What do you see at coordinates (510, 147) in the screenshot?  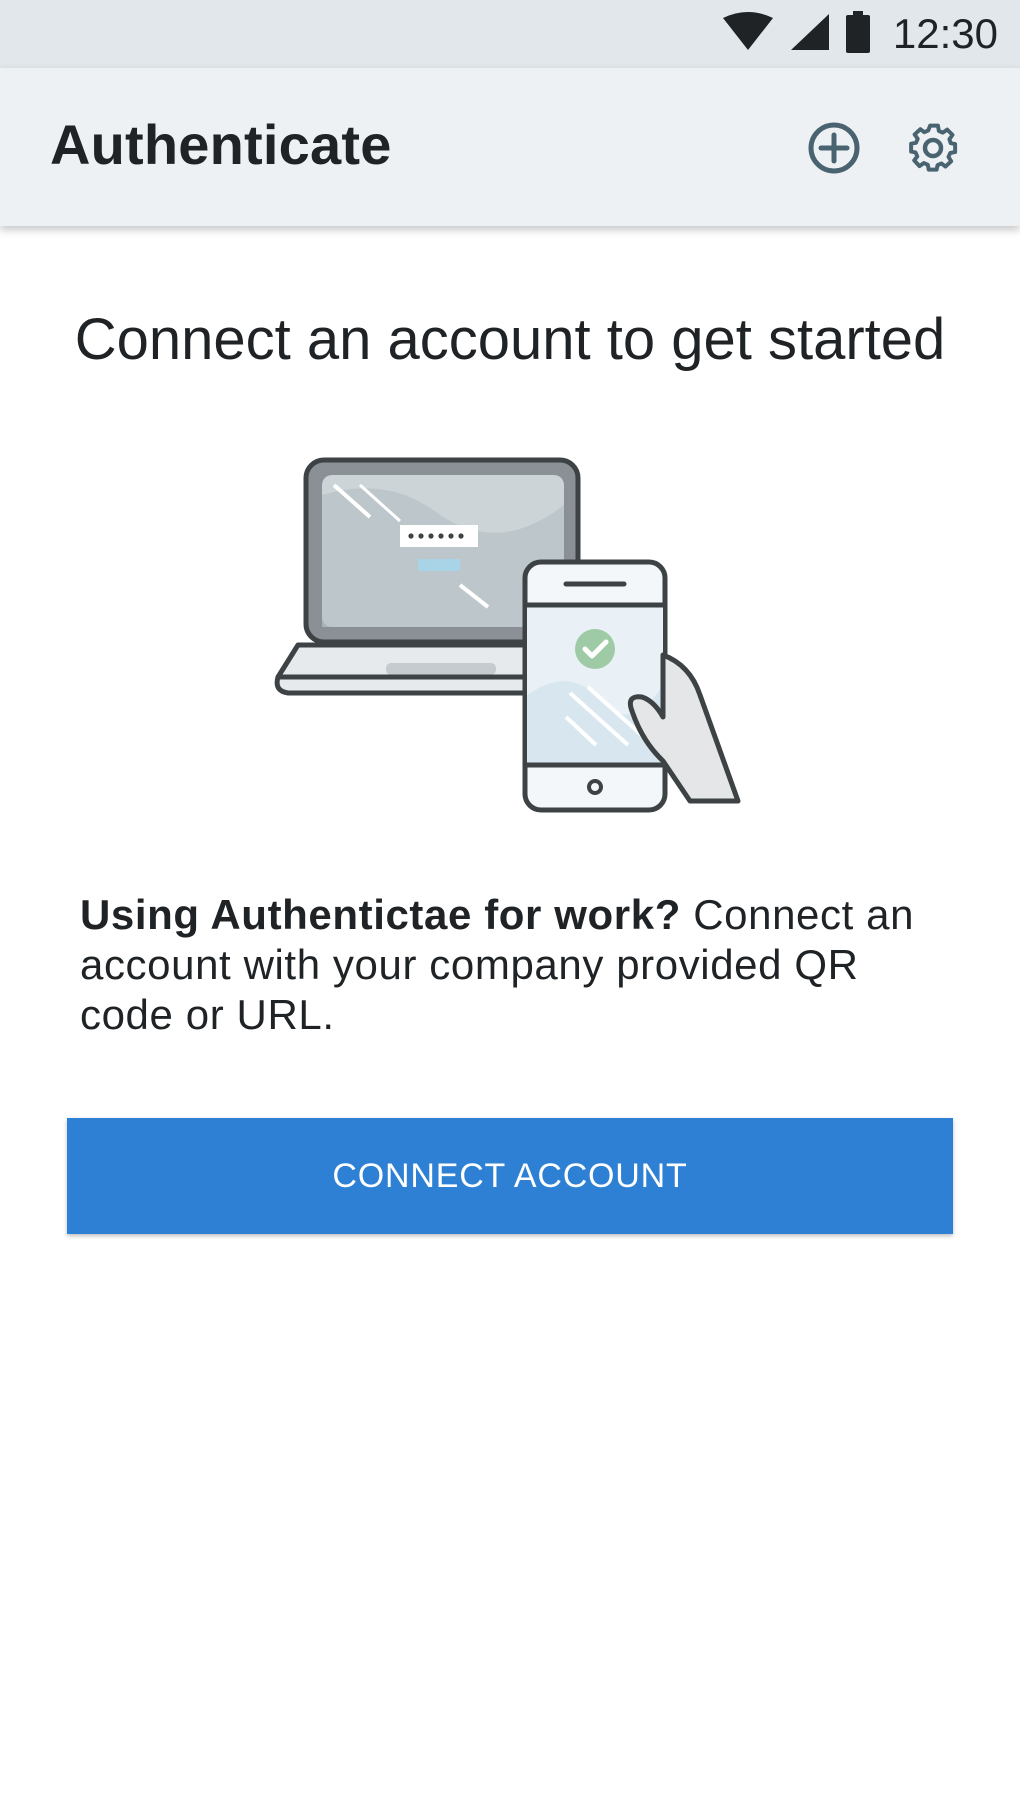 I see `app-bar: Authenticate` at bounding box center [510, 147].